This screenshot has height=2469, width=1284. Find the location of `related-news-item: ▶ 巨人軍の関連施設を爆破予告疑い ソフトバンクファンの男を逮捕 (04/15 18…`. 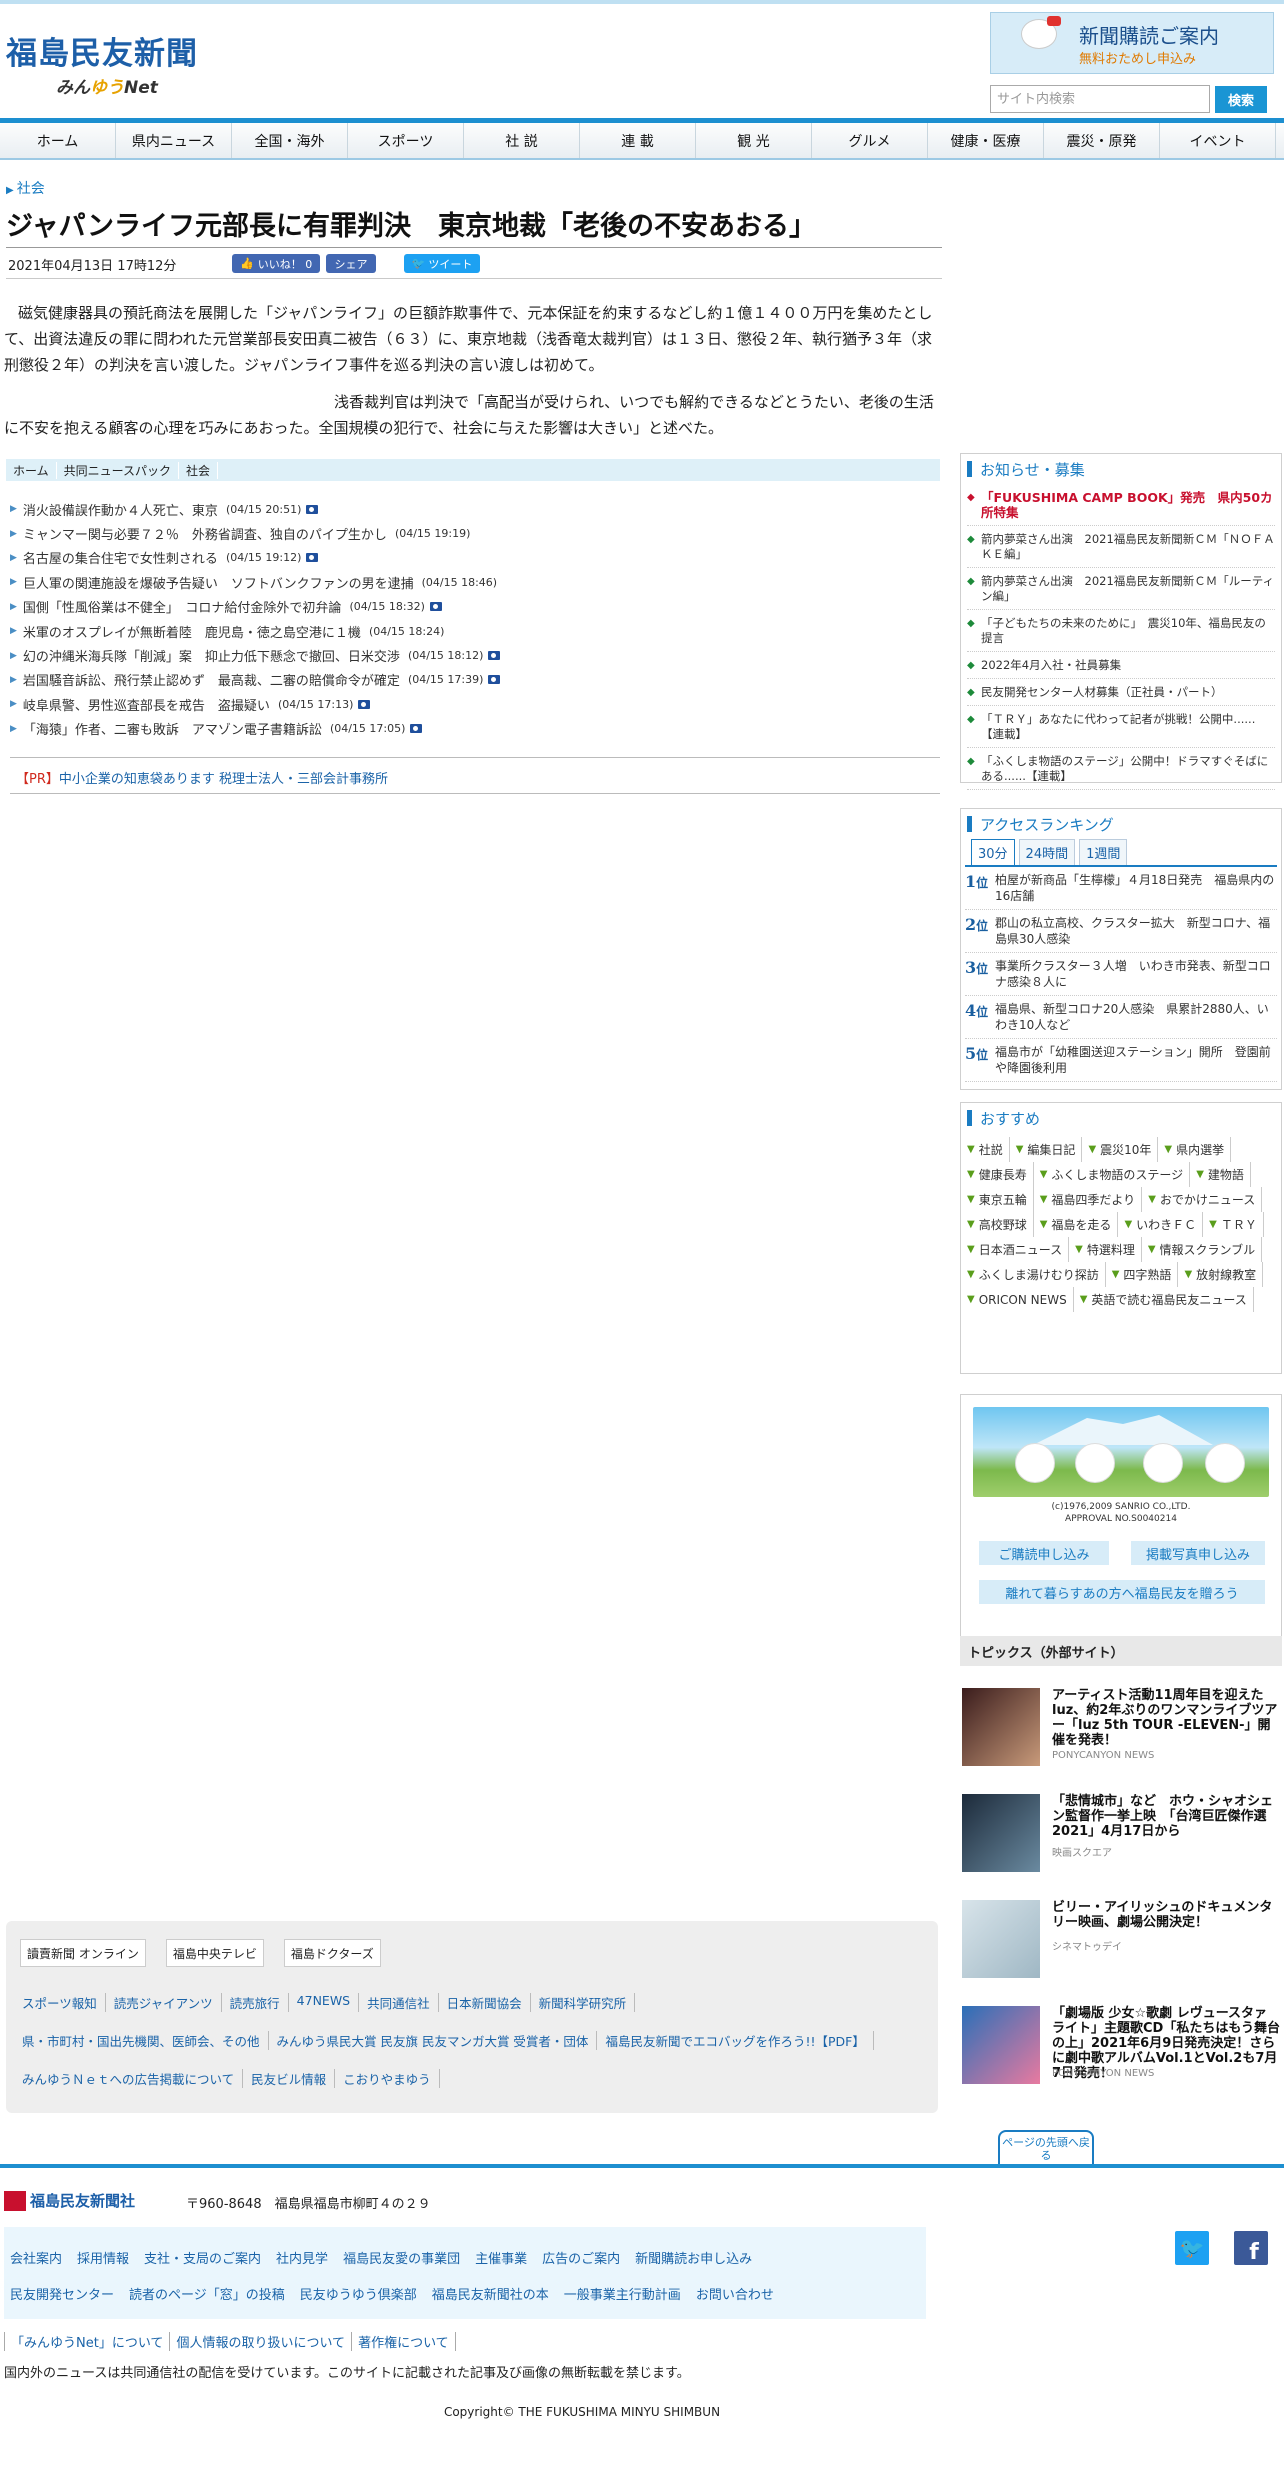

related-news-item: ▶ 巨人軍の関連施設を爆破予告疑い ソフトバンクファンの男を逮捕 (04/15 18… is located at coordinates (475, 582).